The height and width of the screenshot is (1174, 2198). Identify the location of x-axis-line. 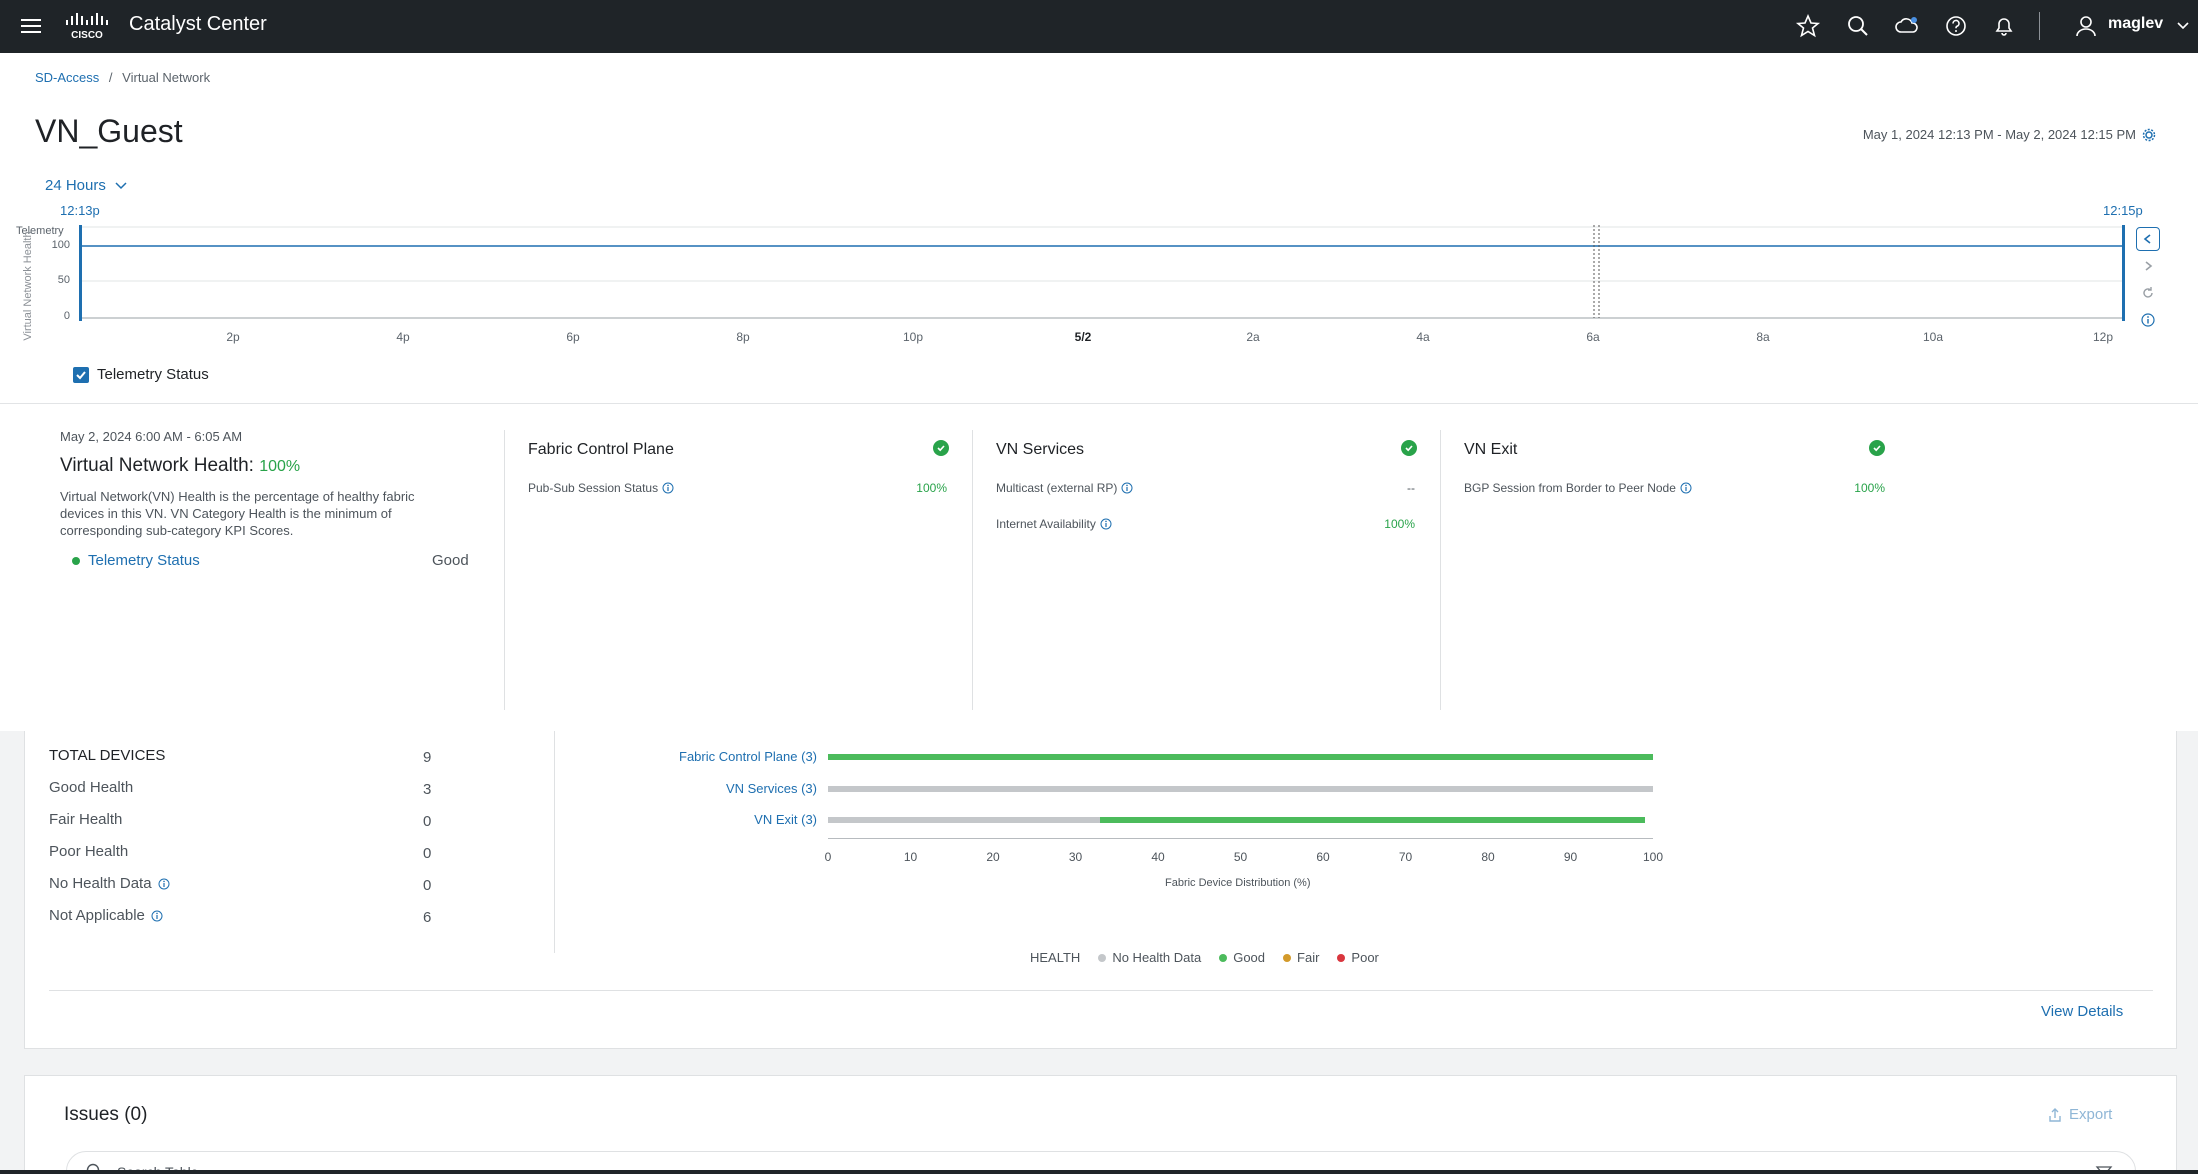
(1240, 838).